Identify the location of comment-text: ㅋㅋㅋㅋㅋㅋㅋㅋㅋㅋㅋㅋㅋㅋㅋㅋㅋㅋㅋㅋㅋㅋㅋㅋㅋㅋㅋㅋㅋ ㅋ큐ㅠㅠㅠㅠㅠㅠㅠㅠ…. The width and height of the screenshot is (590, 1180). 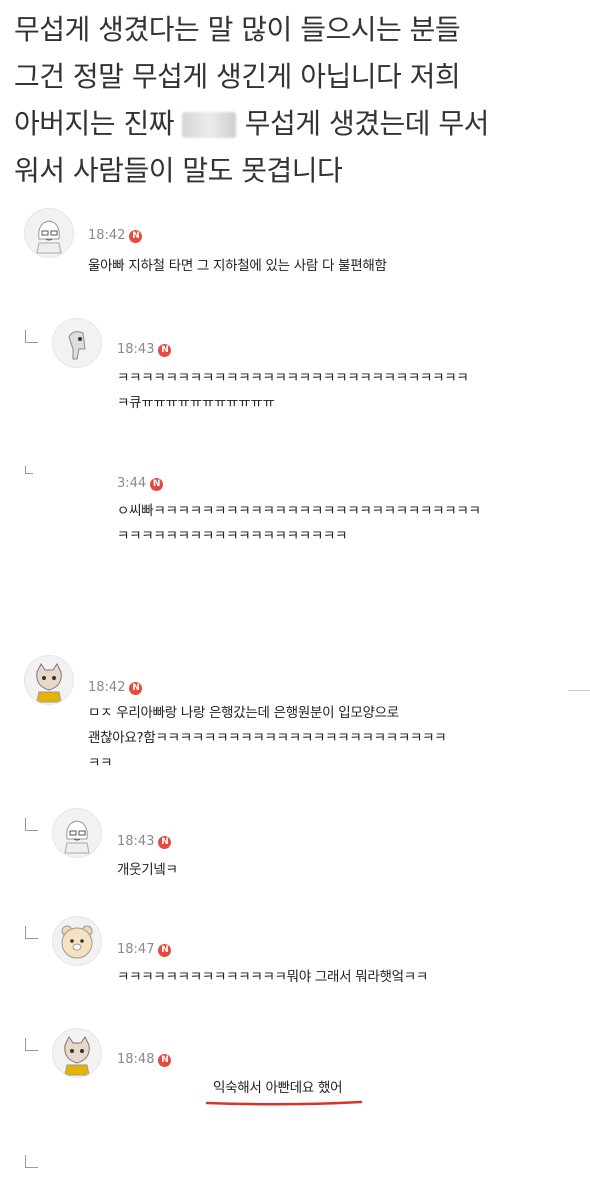
(293, 390).